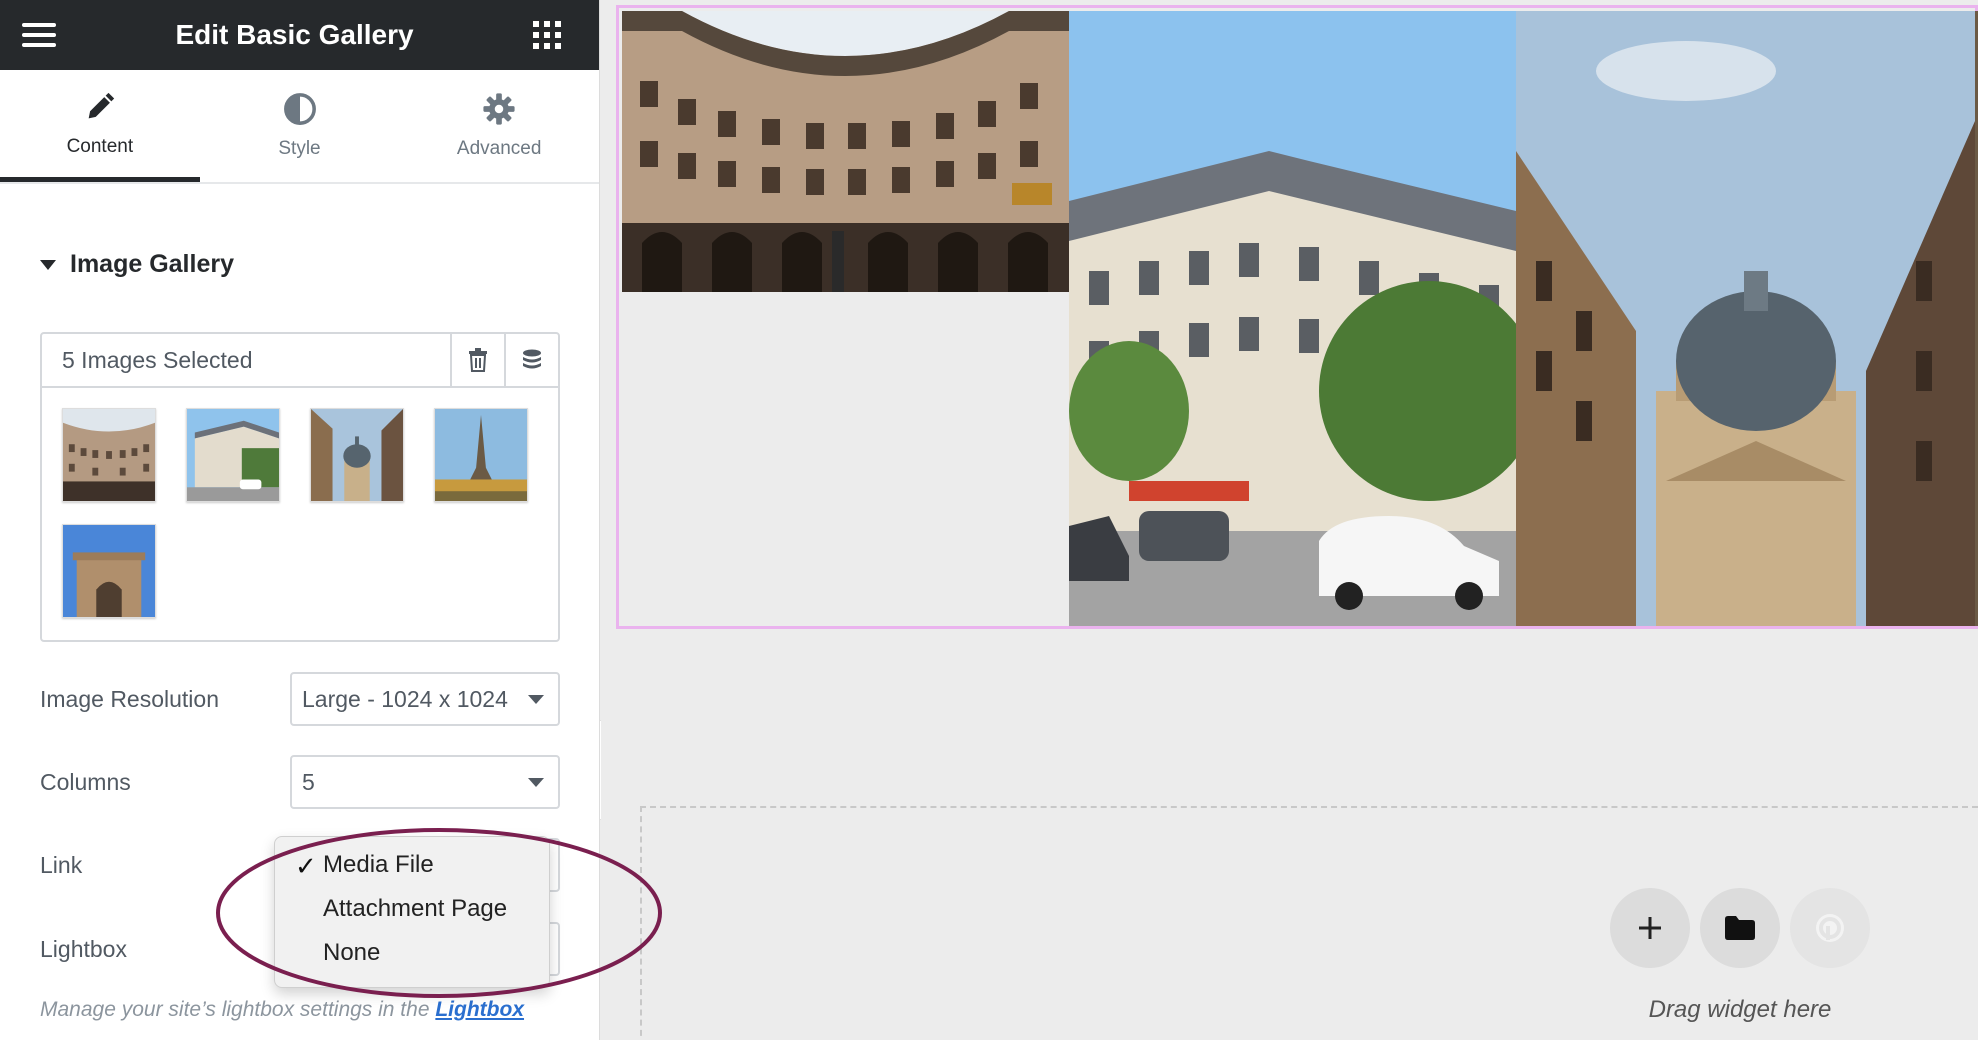  I want to click on database-icon, so click(532, 359).